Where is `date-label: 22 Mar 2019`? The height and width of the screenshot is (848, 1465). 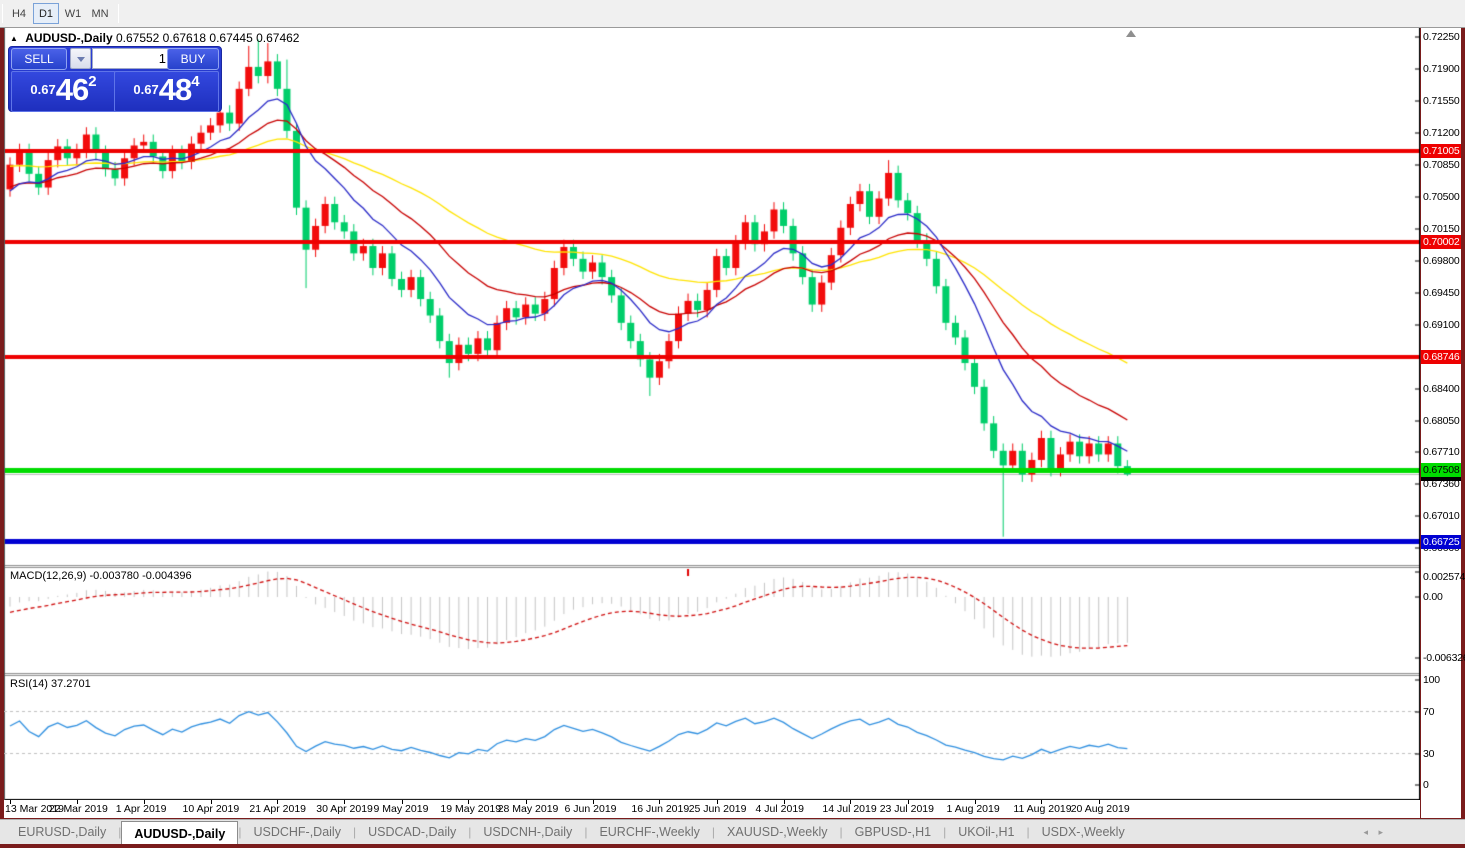 date-label: 22 Mar 2019 is located at coordinates (78, 809).